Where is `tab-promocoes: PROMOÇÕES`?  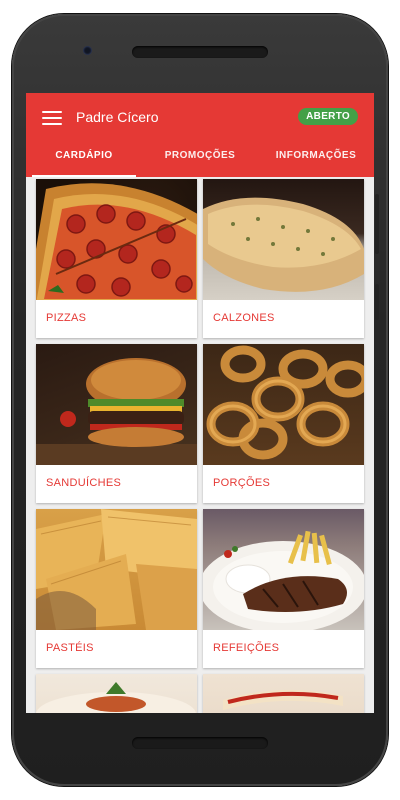 tab-promocoes: PROMOÇÕES is located at coordinates (200, 161).